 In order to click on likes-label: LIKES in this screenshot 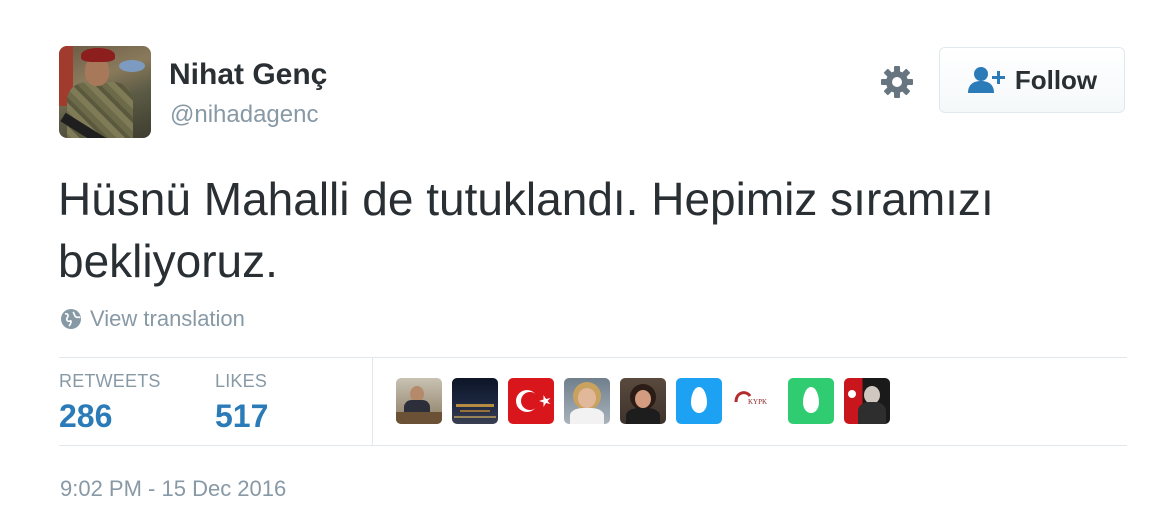, I will do `click(241, 381)`.